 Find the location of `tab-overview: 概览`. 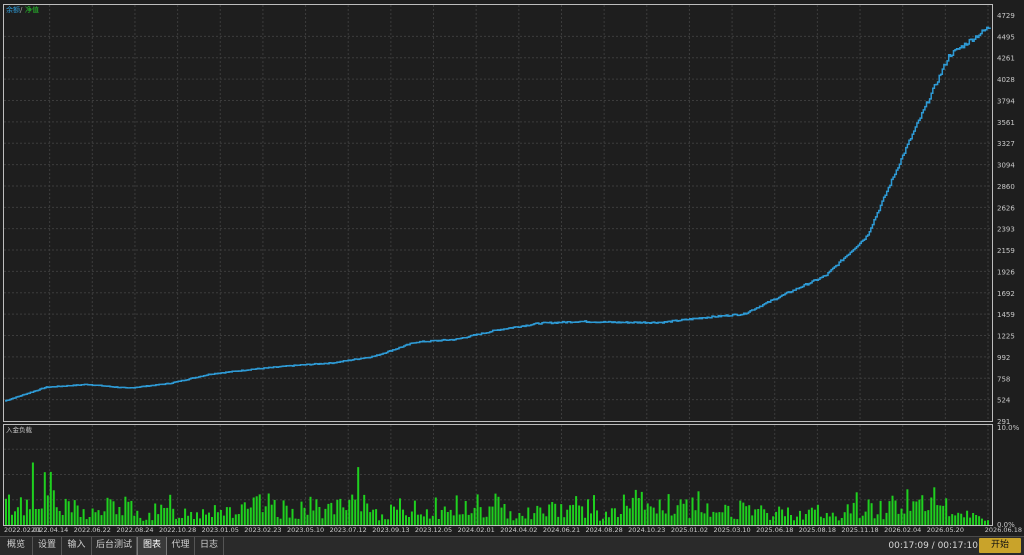

tab-overview: 概览 is located at coordinates (16, 546).